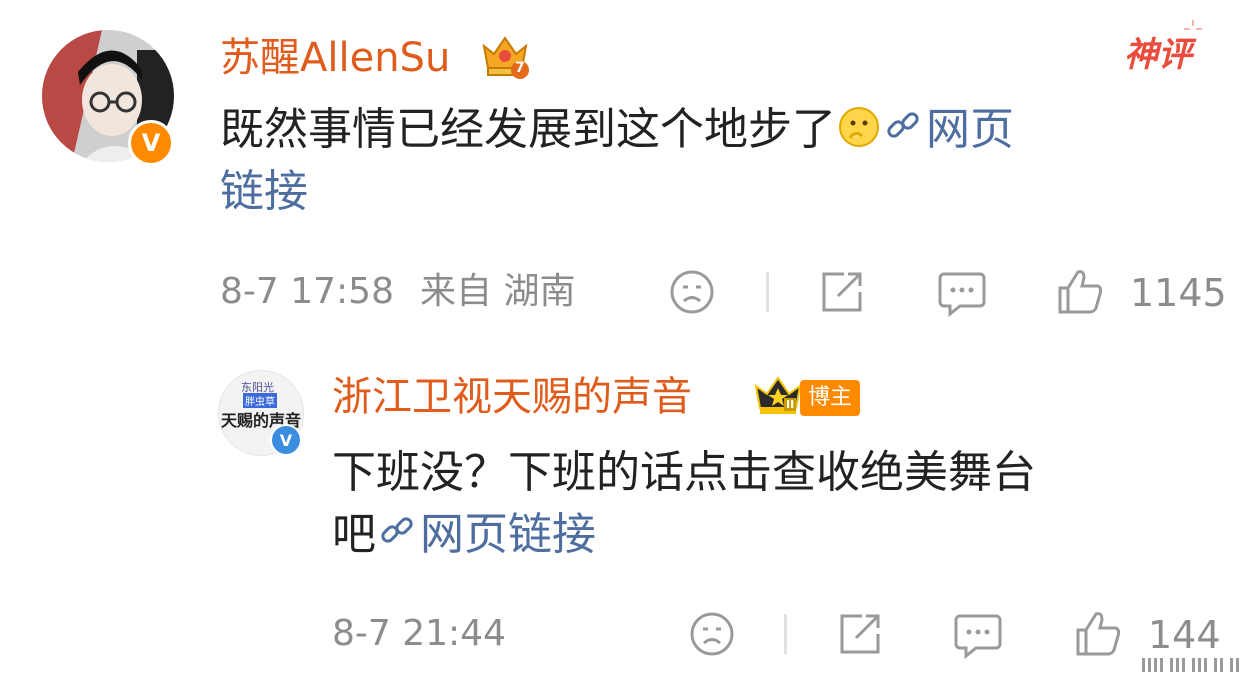  What do you see at coordinates (1184, 635) in the screenshot?
I see `reply-like-count: 144` at bounding box center [1184, 635].